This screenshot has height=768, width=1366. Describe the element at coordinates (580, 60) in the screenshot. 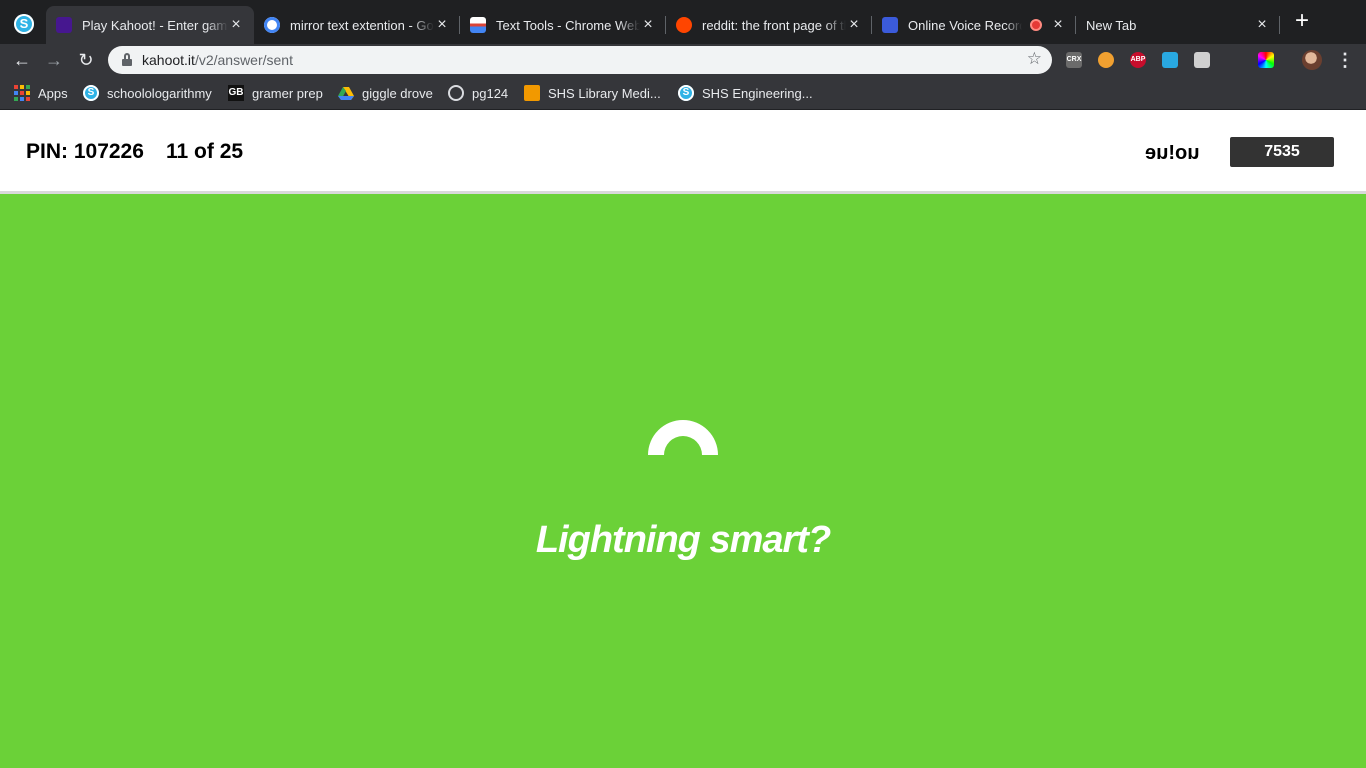

I see `address-bar: kahoot.it/v2/answer/sent ☆` at that location.